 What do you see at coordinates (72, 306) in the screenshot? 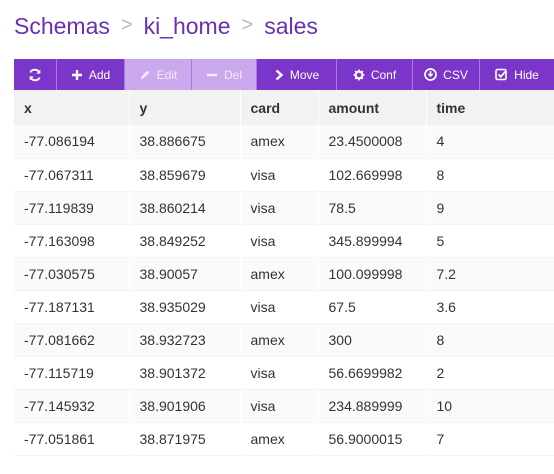
I see `cell-x: -77.187131` at bounding box center [72, 306].